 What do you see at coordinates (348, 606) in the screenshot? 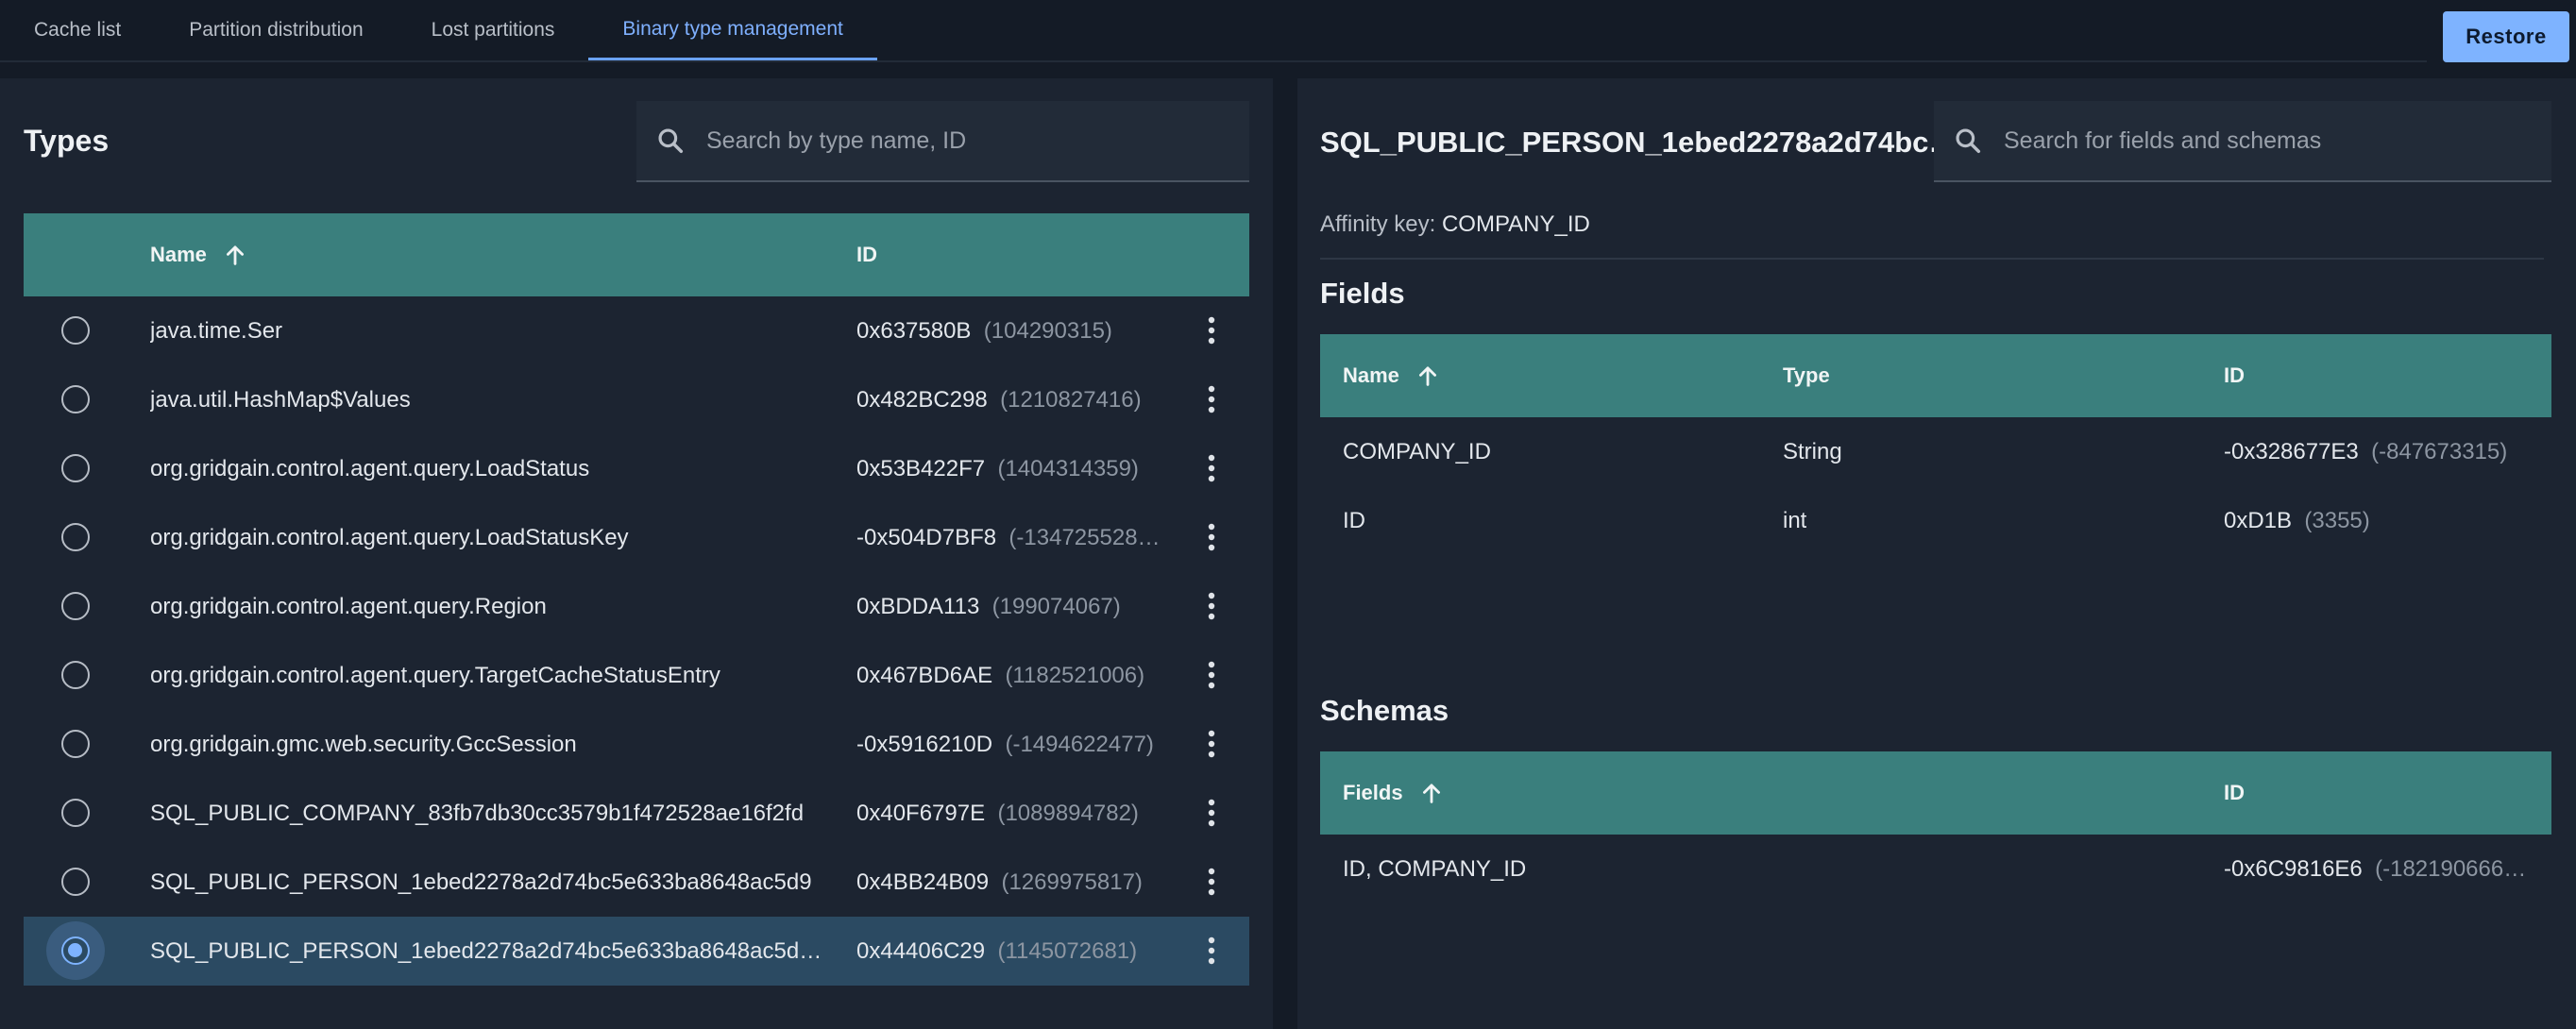
I see `type-name: org.gridgain.control.agent.query.Region` at bounding box center [348, 606].